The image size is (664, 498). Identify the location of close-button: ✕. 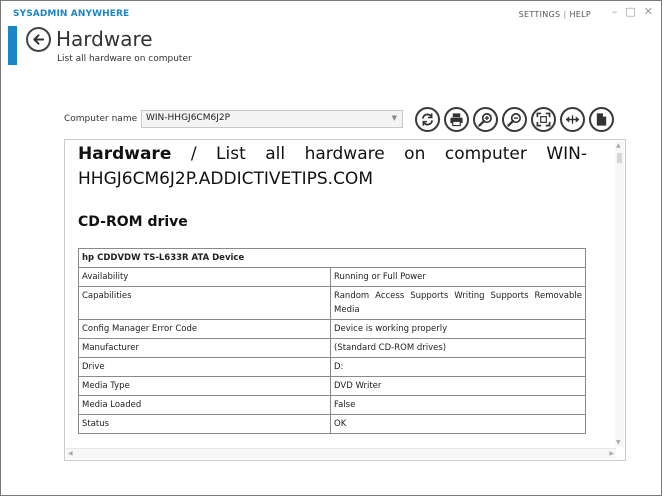
(648, 11).